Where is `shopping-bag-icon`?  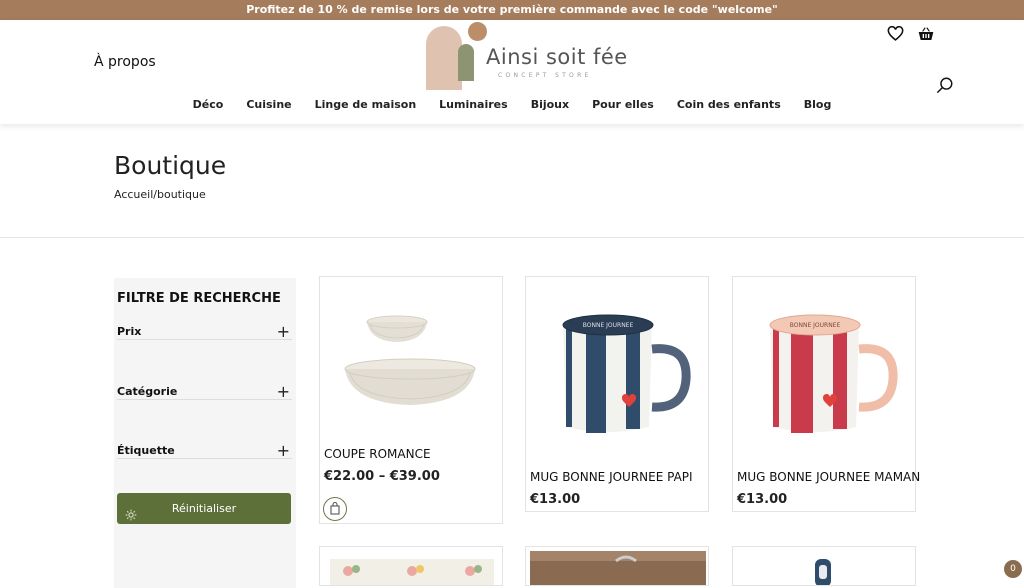
shopping-bag-icon is located at coordinates (335, 508).